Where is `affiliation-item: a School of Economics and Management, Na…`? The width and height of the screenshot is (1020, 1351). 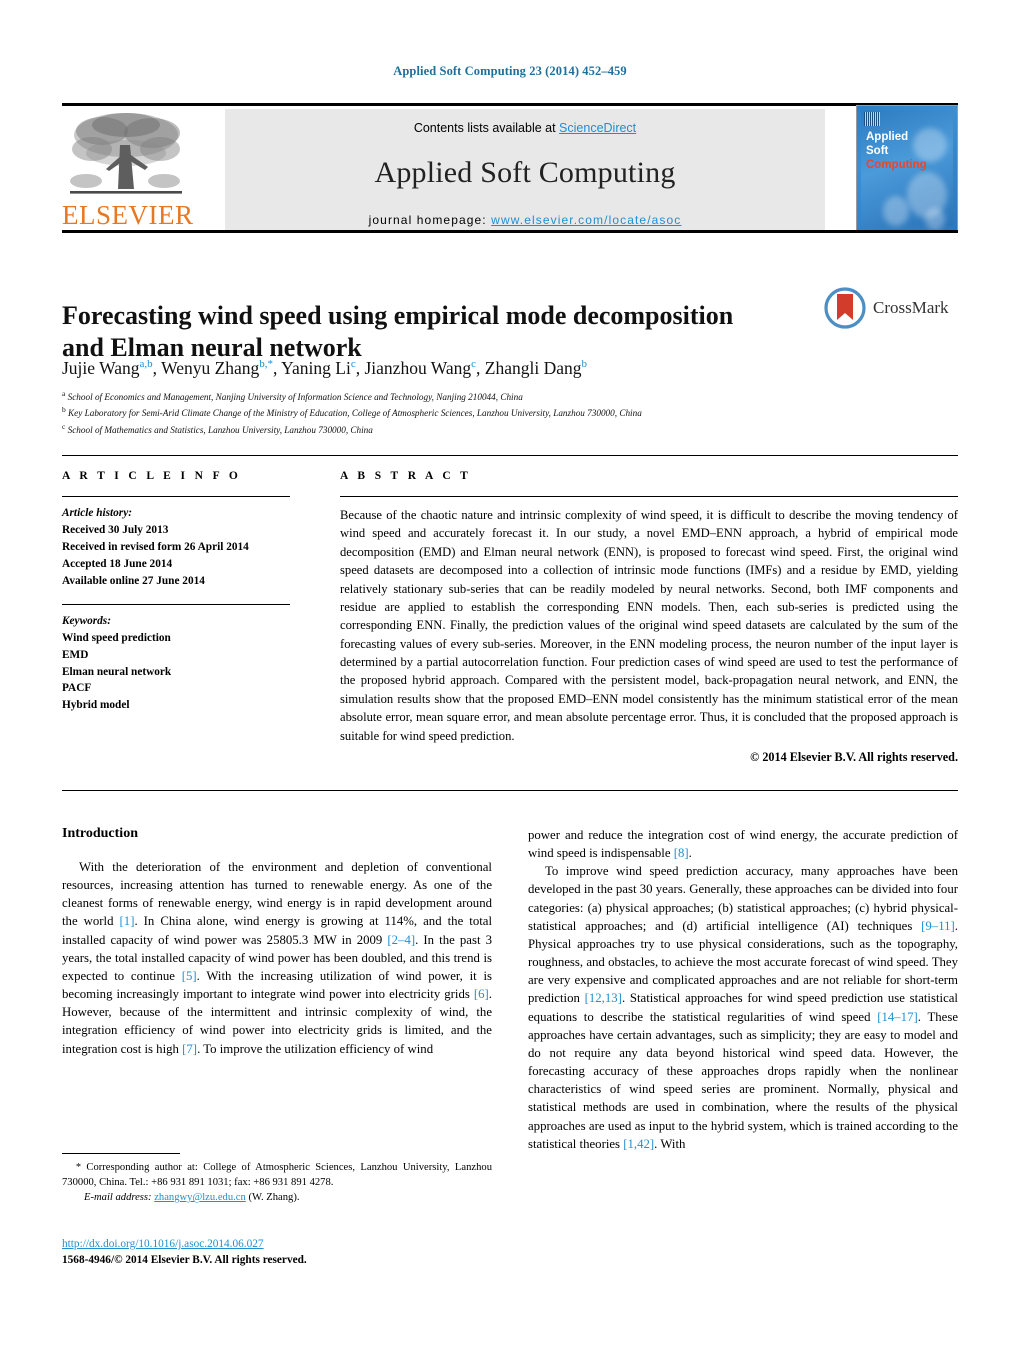
affiliation-item: a School of Economics and Management, Na… is located at coordinates (477, 396).